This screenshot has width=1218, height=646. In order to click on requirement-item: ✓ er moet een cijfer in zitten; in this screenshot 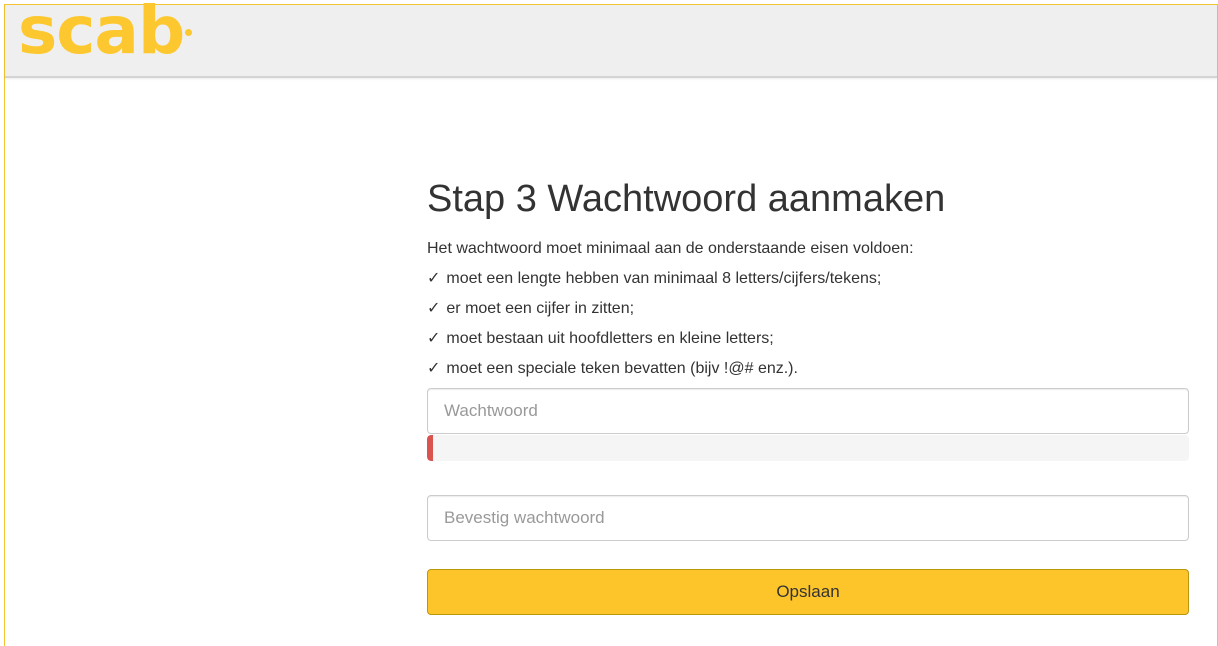, I will do `click(808, 309)`.